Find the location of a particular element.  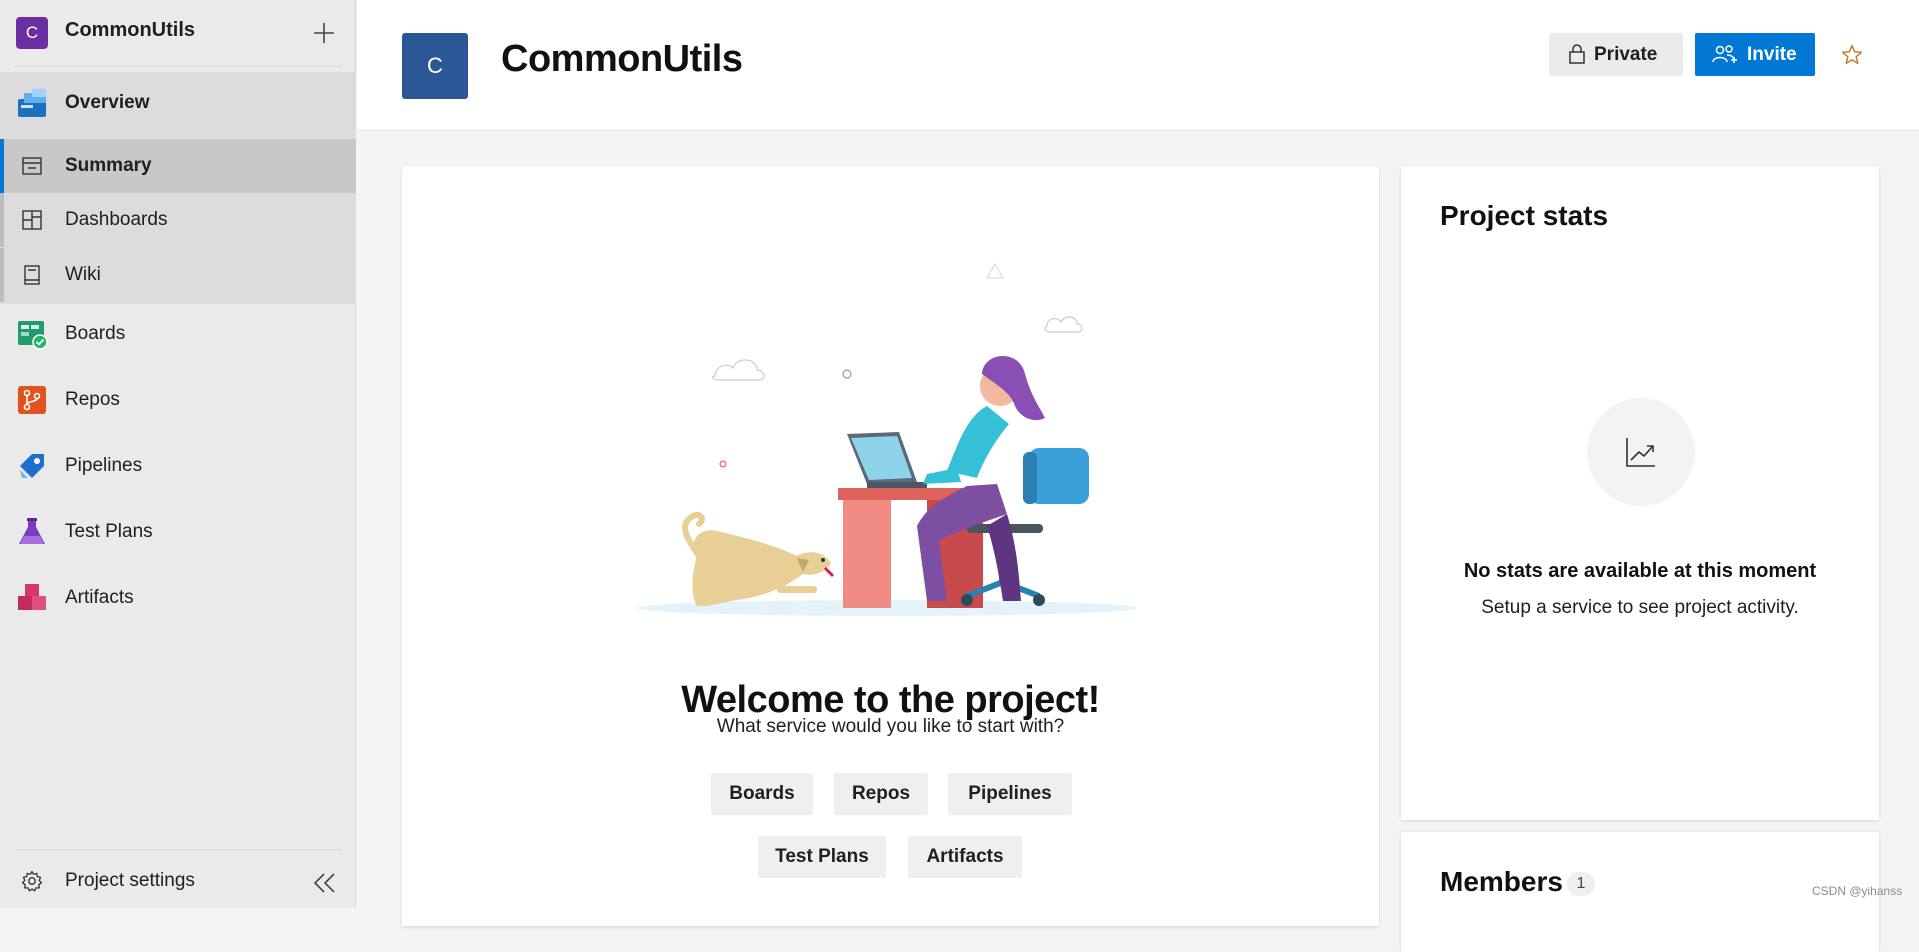

stats-placeholder is located at coordinates (1641, 452).